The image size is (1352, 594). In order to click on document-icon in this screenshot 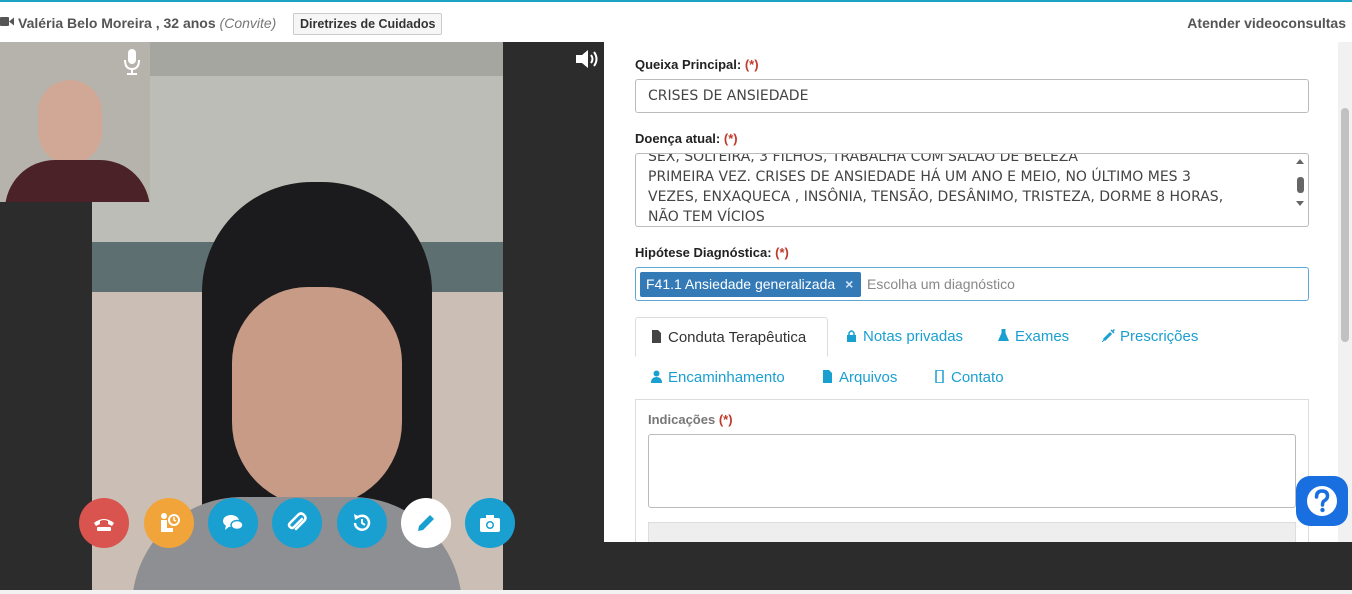, I will do `click(656, 336)`.